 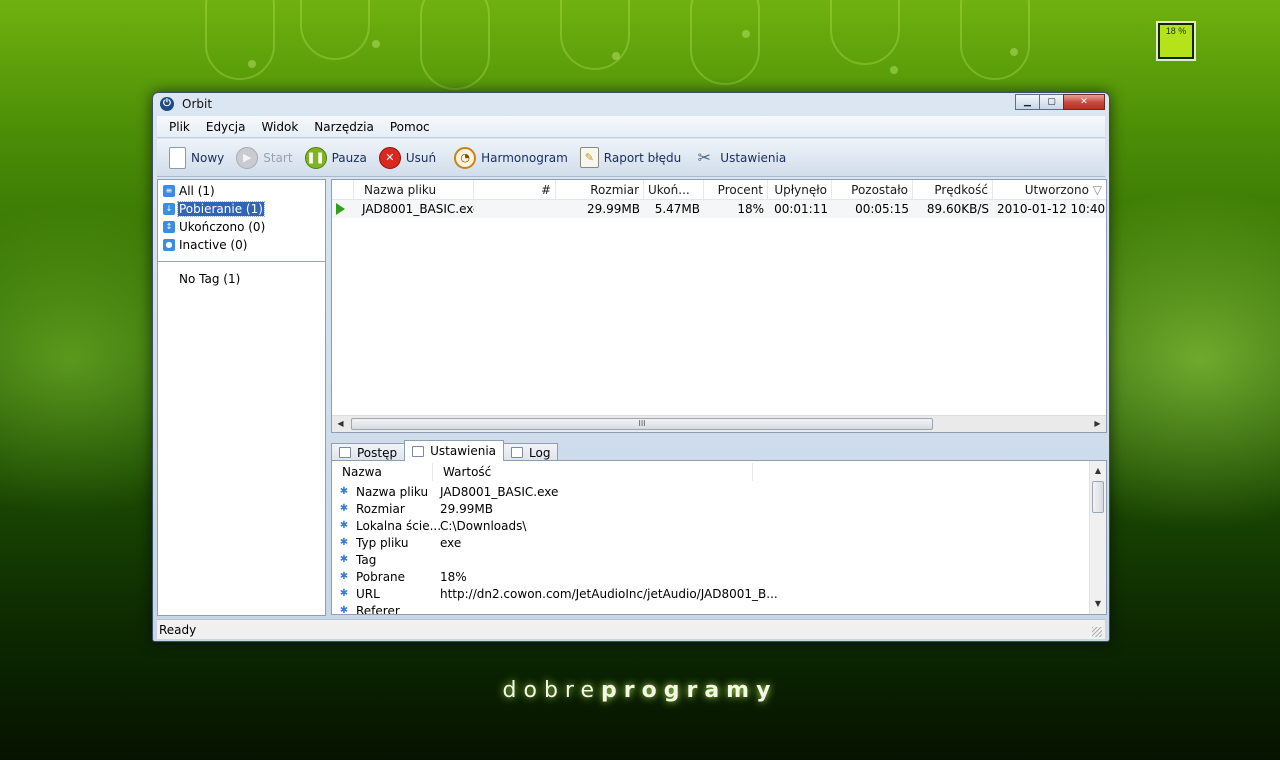 What do you see at coordinates (169, 227) in the screenshot?
I see `completed-icon: ↕` at bounding box center [169, 227].